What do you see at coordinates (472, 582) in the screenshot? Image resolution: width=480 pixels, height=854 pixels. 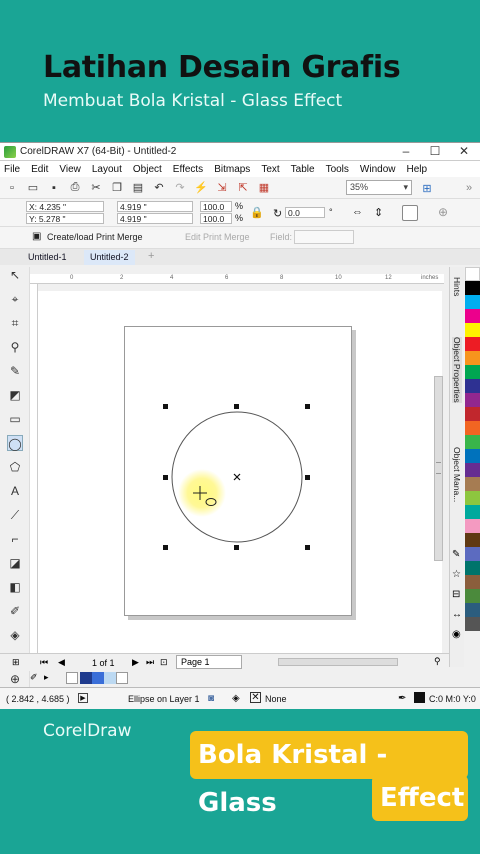 I see `swatch-tan` at bounding box center [472, 582].